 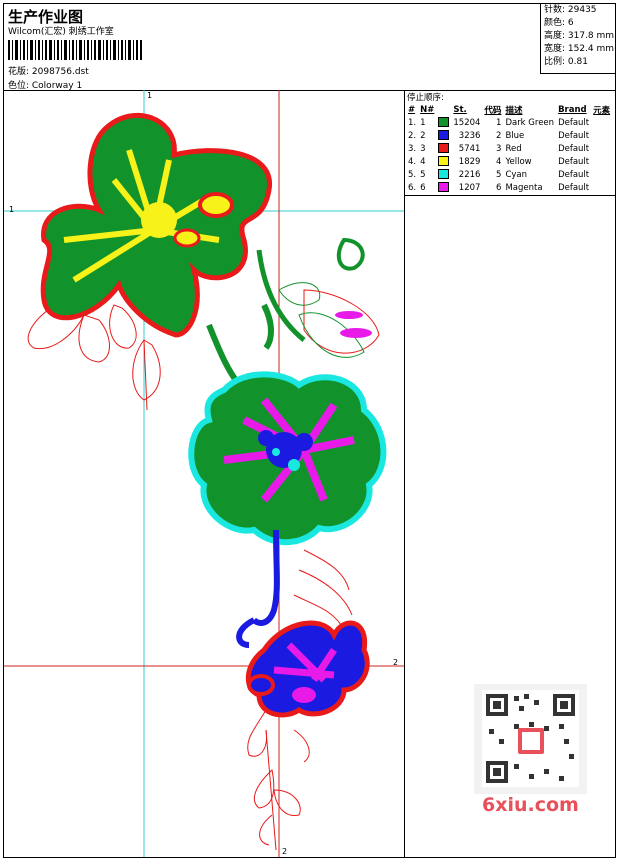 What do you see at coordinates (285, 851) in the screenshot?
I see `guide-label-2-bottom: 2` at bounding box center [285, 851].